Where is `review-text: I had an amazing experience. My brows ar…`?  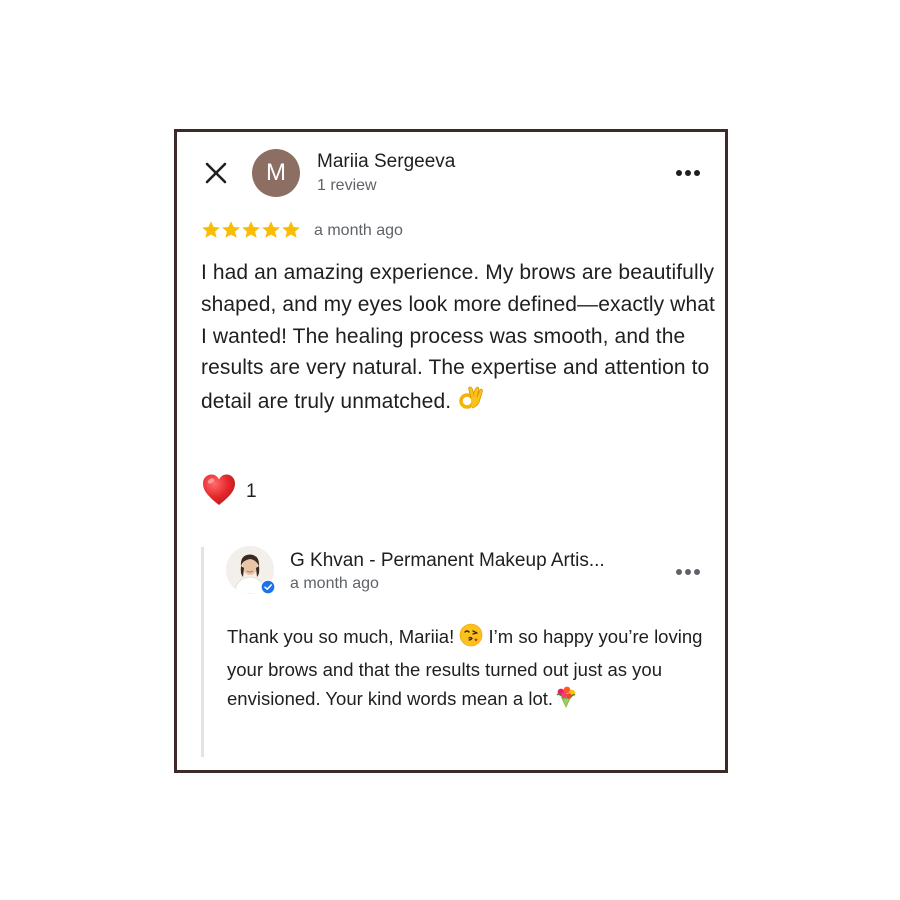
review-text: I had an amazing experience. My brows ar… is located at coordinates (458, 339).